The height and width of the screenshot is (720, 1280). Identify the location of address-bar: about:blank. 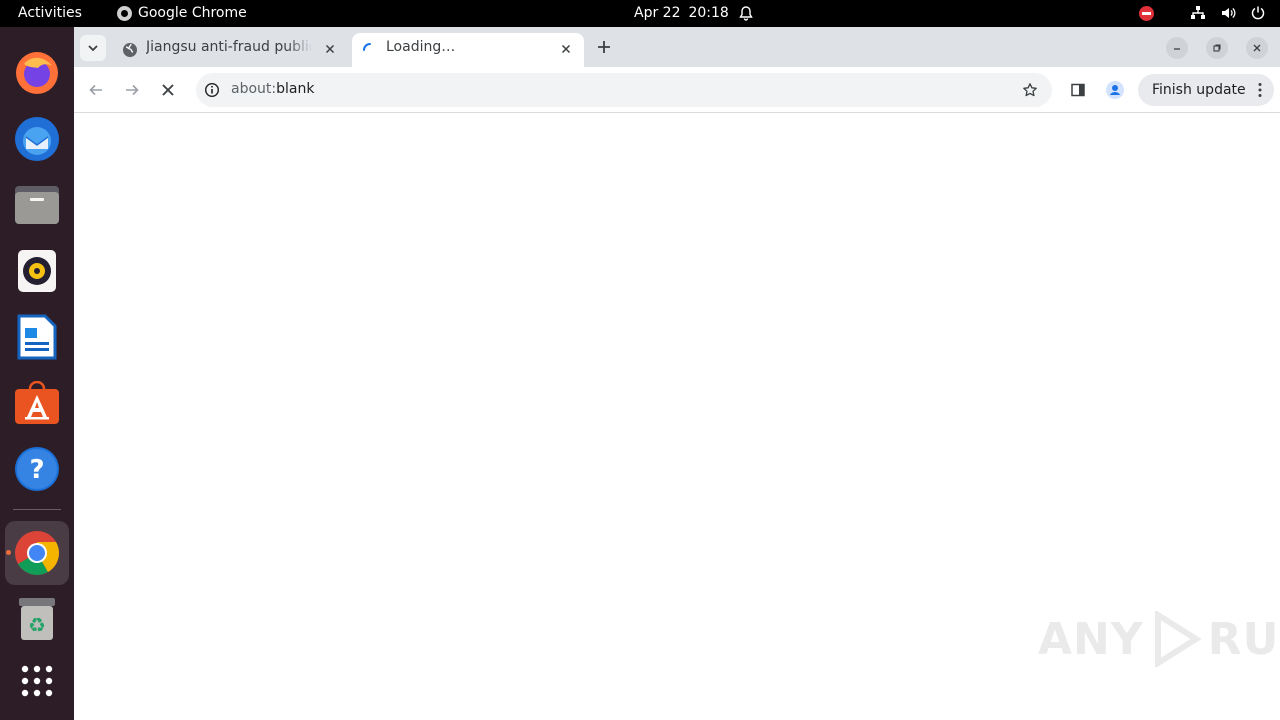
(624, 90).